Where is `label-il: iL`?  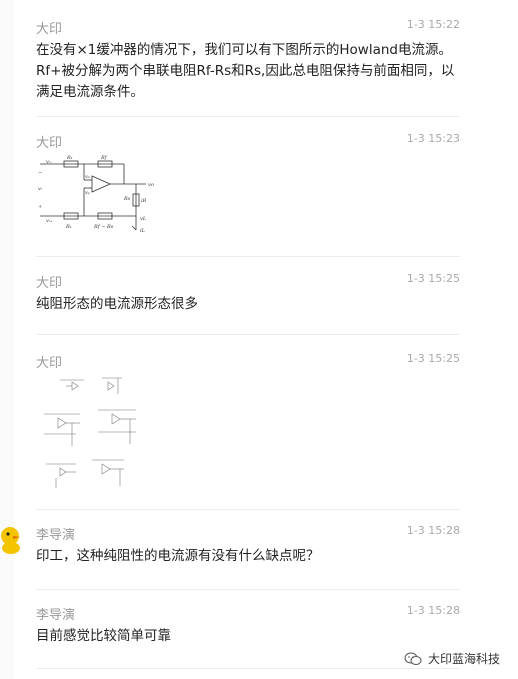 label-il: iL is located at coordinates (143, 231).